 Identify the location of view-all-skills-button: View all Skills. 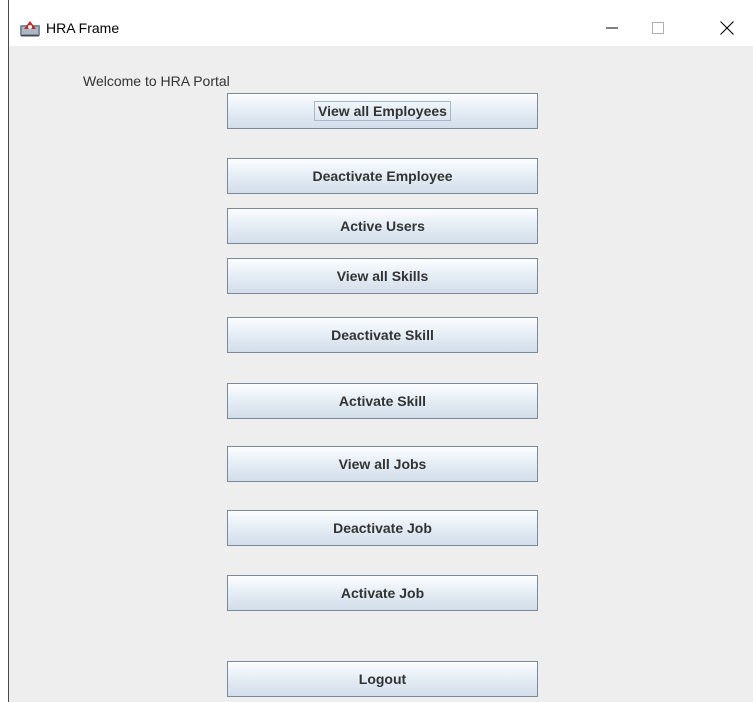
(382, 276).